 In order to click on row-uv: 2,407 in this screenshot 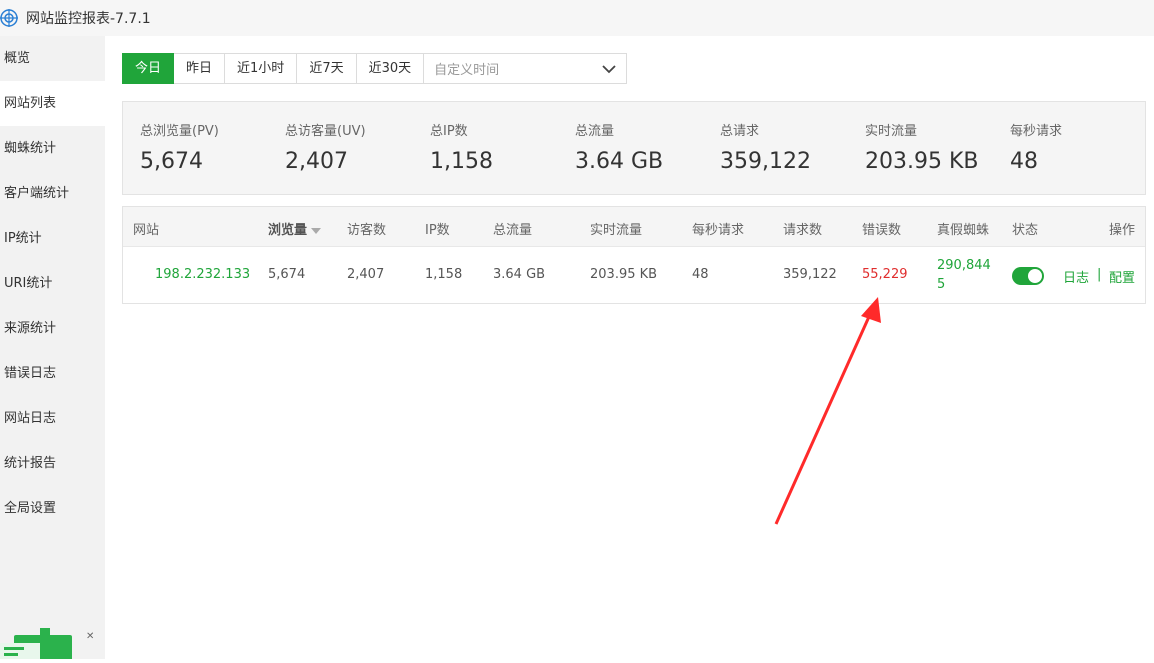, I will do `click(366, 274)`.